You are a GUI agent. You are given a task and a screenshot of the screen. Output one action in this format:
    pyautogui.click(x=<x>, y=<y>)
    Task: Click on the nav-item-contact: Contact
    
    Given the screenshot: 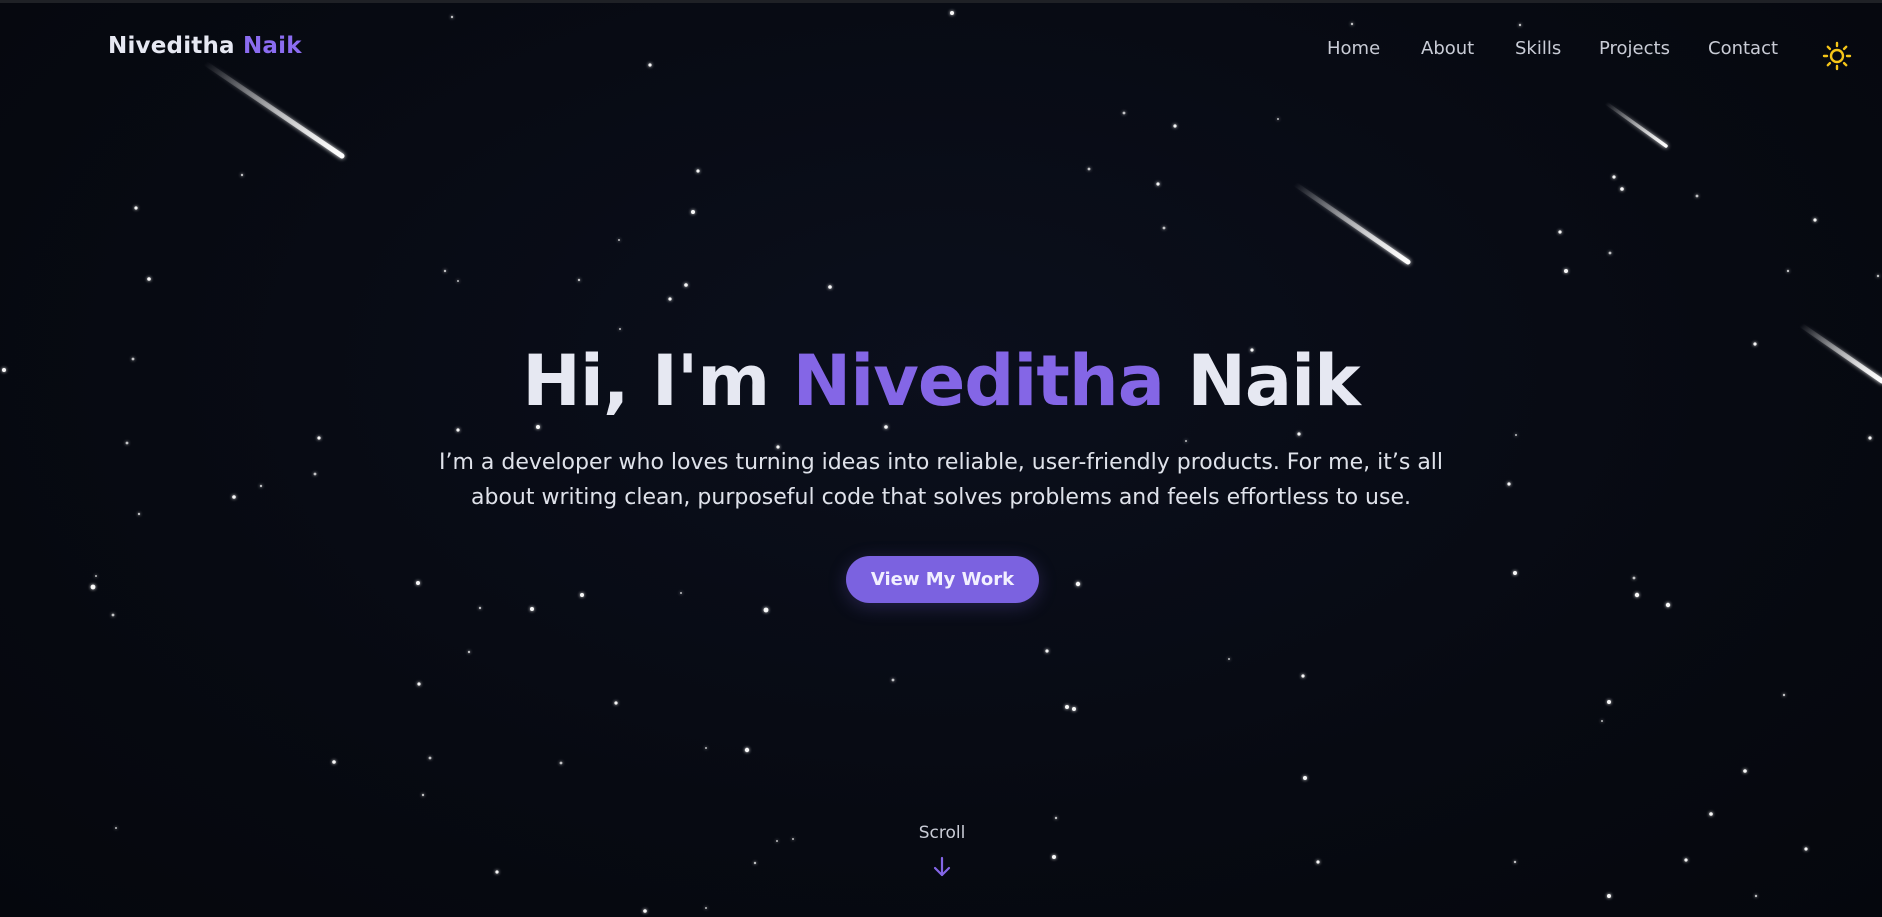 What is the action you would take?
    pyautogui.click(x=1743, y=48)
    